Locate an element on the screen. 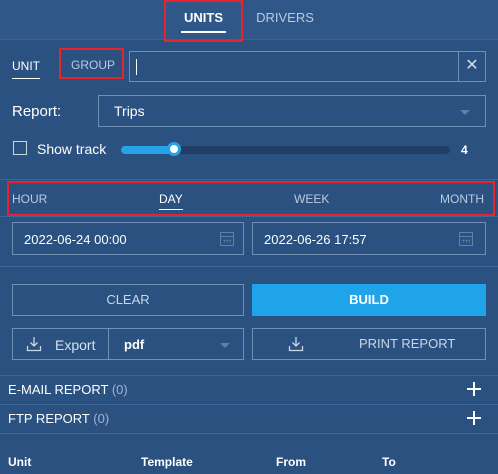 The height and width of the screenshot is (474, 498). ftp-report-count: (0) is located at coordinates (101, 418).